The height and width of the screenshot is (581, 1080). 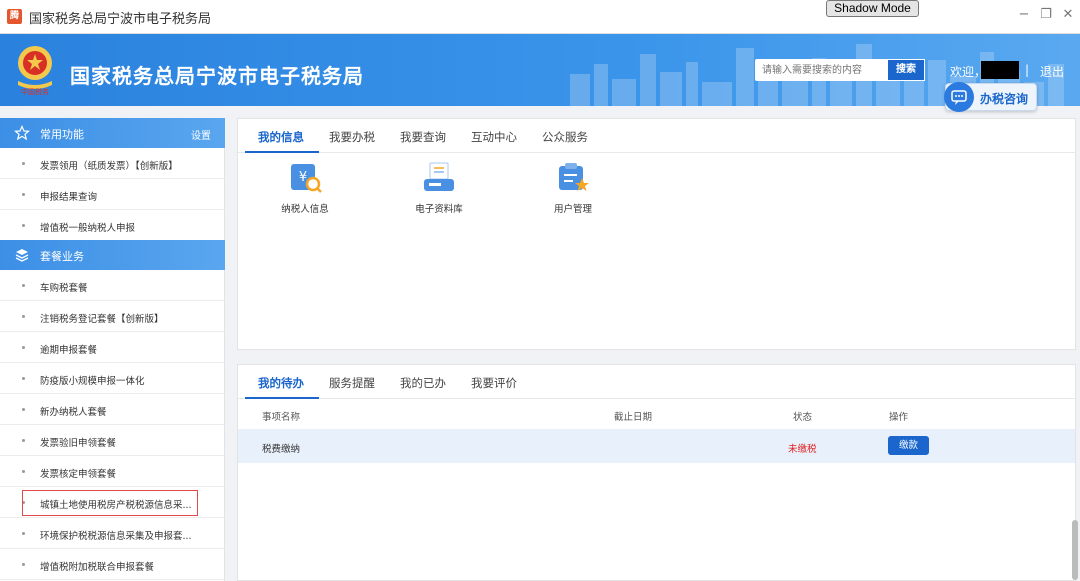 I want to click on site-title: 国家税务总局宁波市电子税务局, so click(x=217, y=76).